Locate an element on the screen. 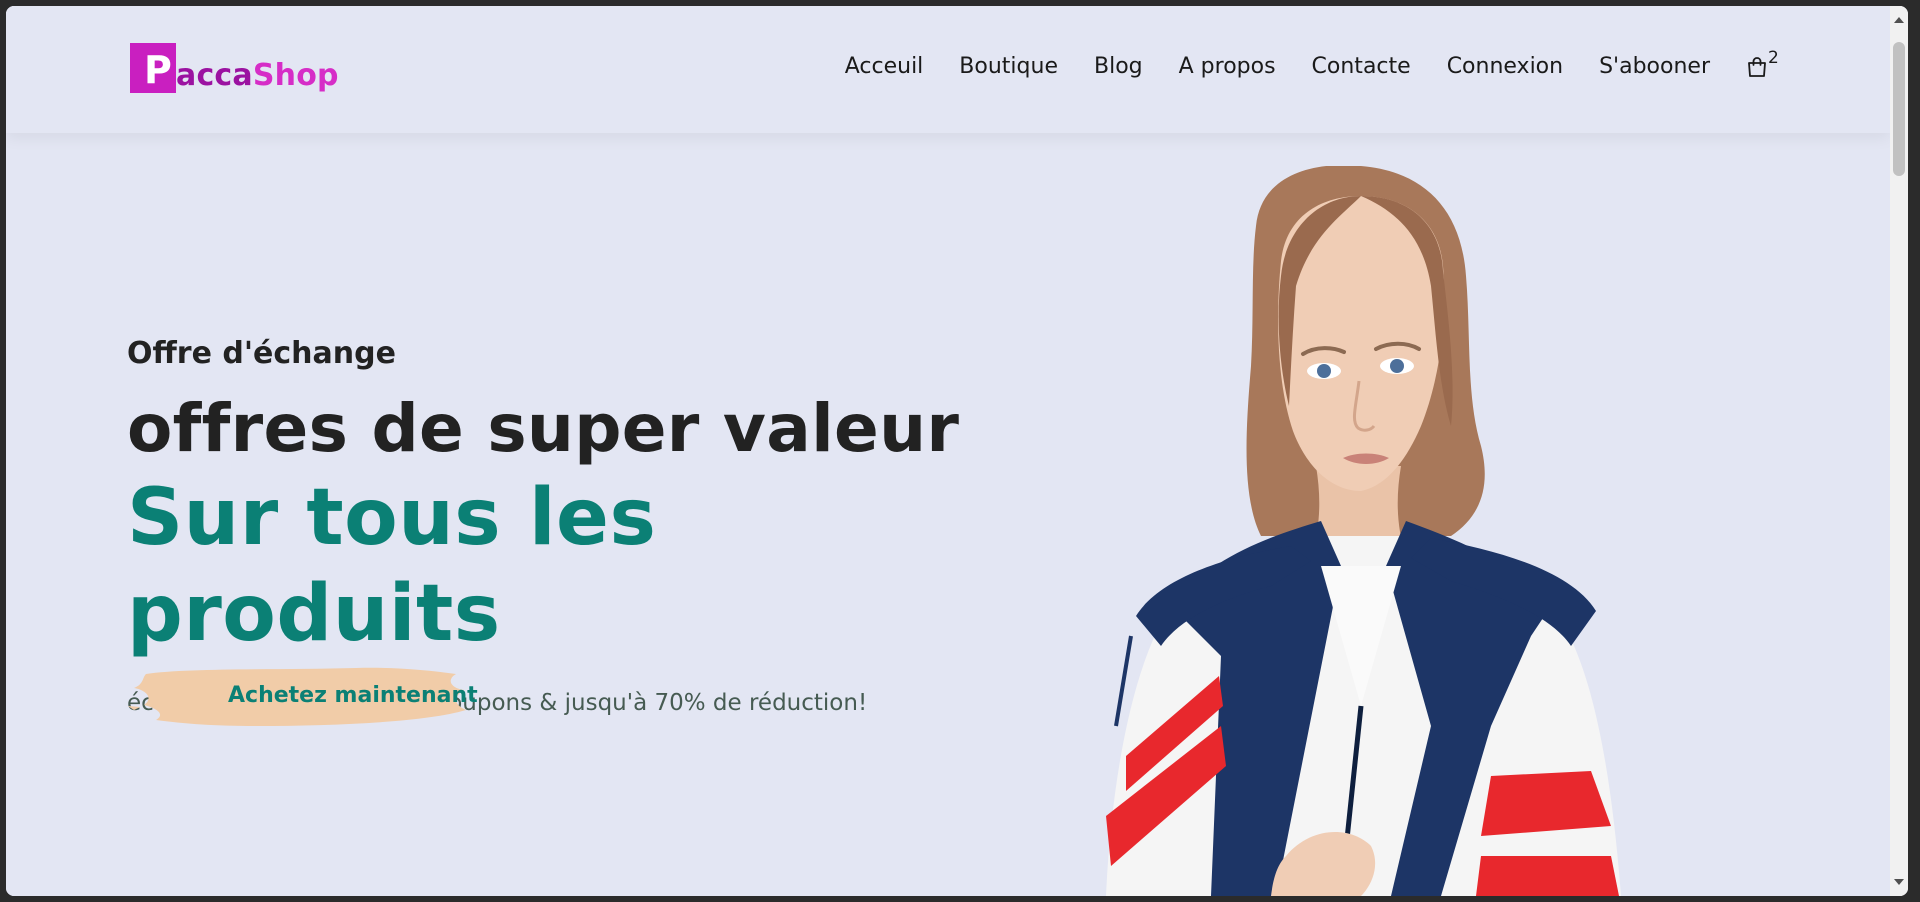 The width and height of the screenshot is (1920, 902). logo-letter: P is located at coordinates (158, 70).